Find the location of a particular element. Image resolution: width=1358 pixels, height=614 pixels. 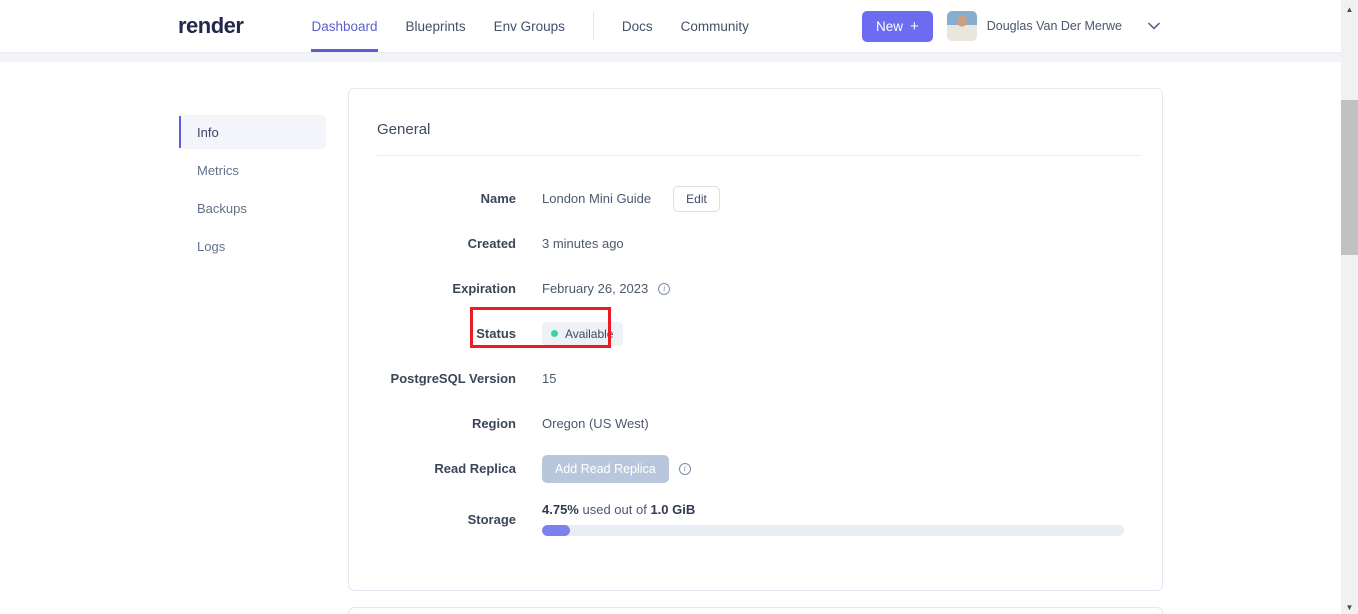

postgres-version-label: PostgreSQL Version is located at coordinates (453, 378).